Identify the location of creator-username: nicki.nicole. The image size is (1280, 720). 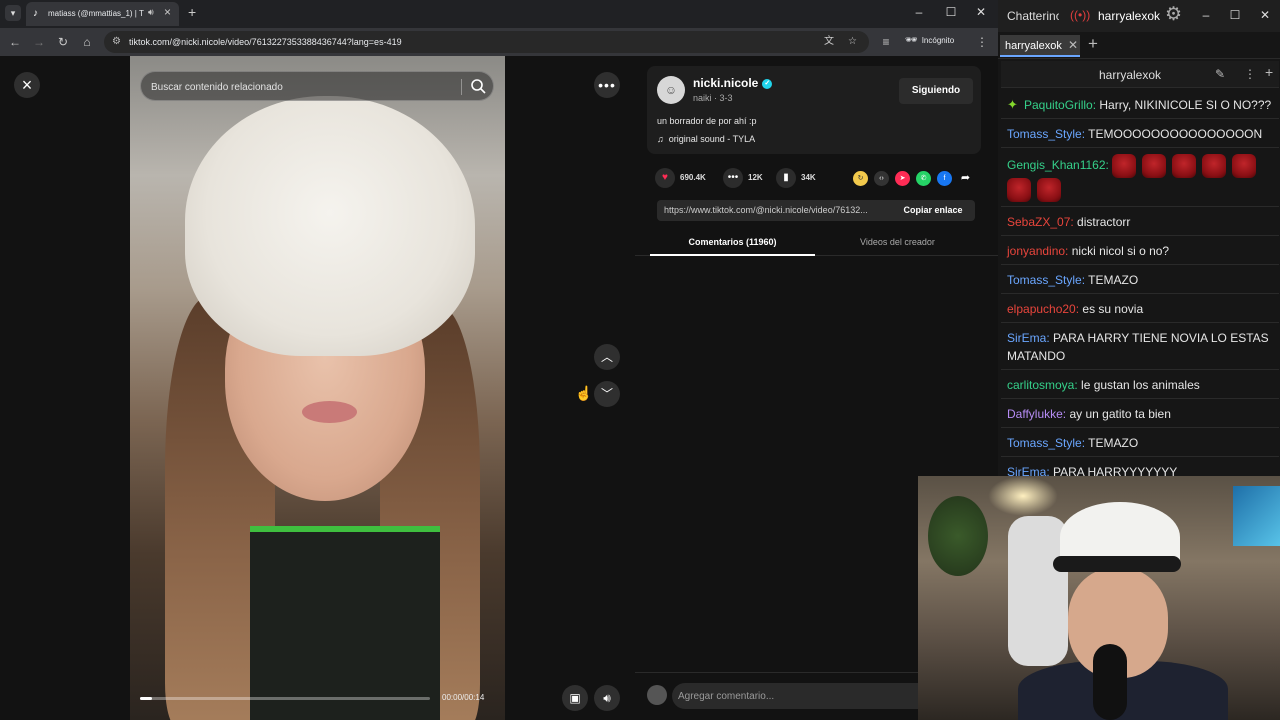
(725, 83).